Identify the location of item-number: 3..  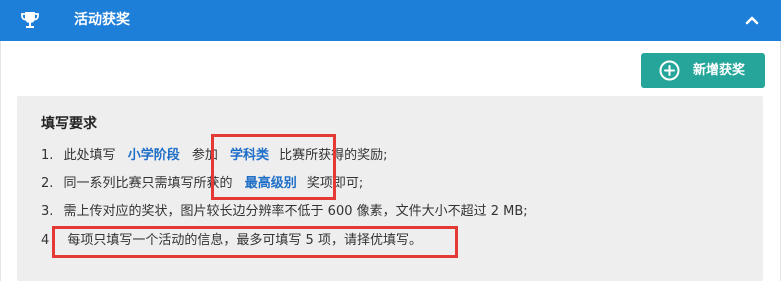
(47, 211).